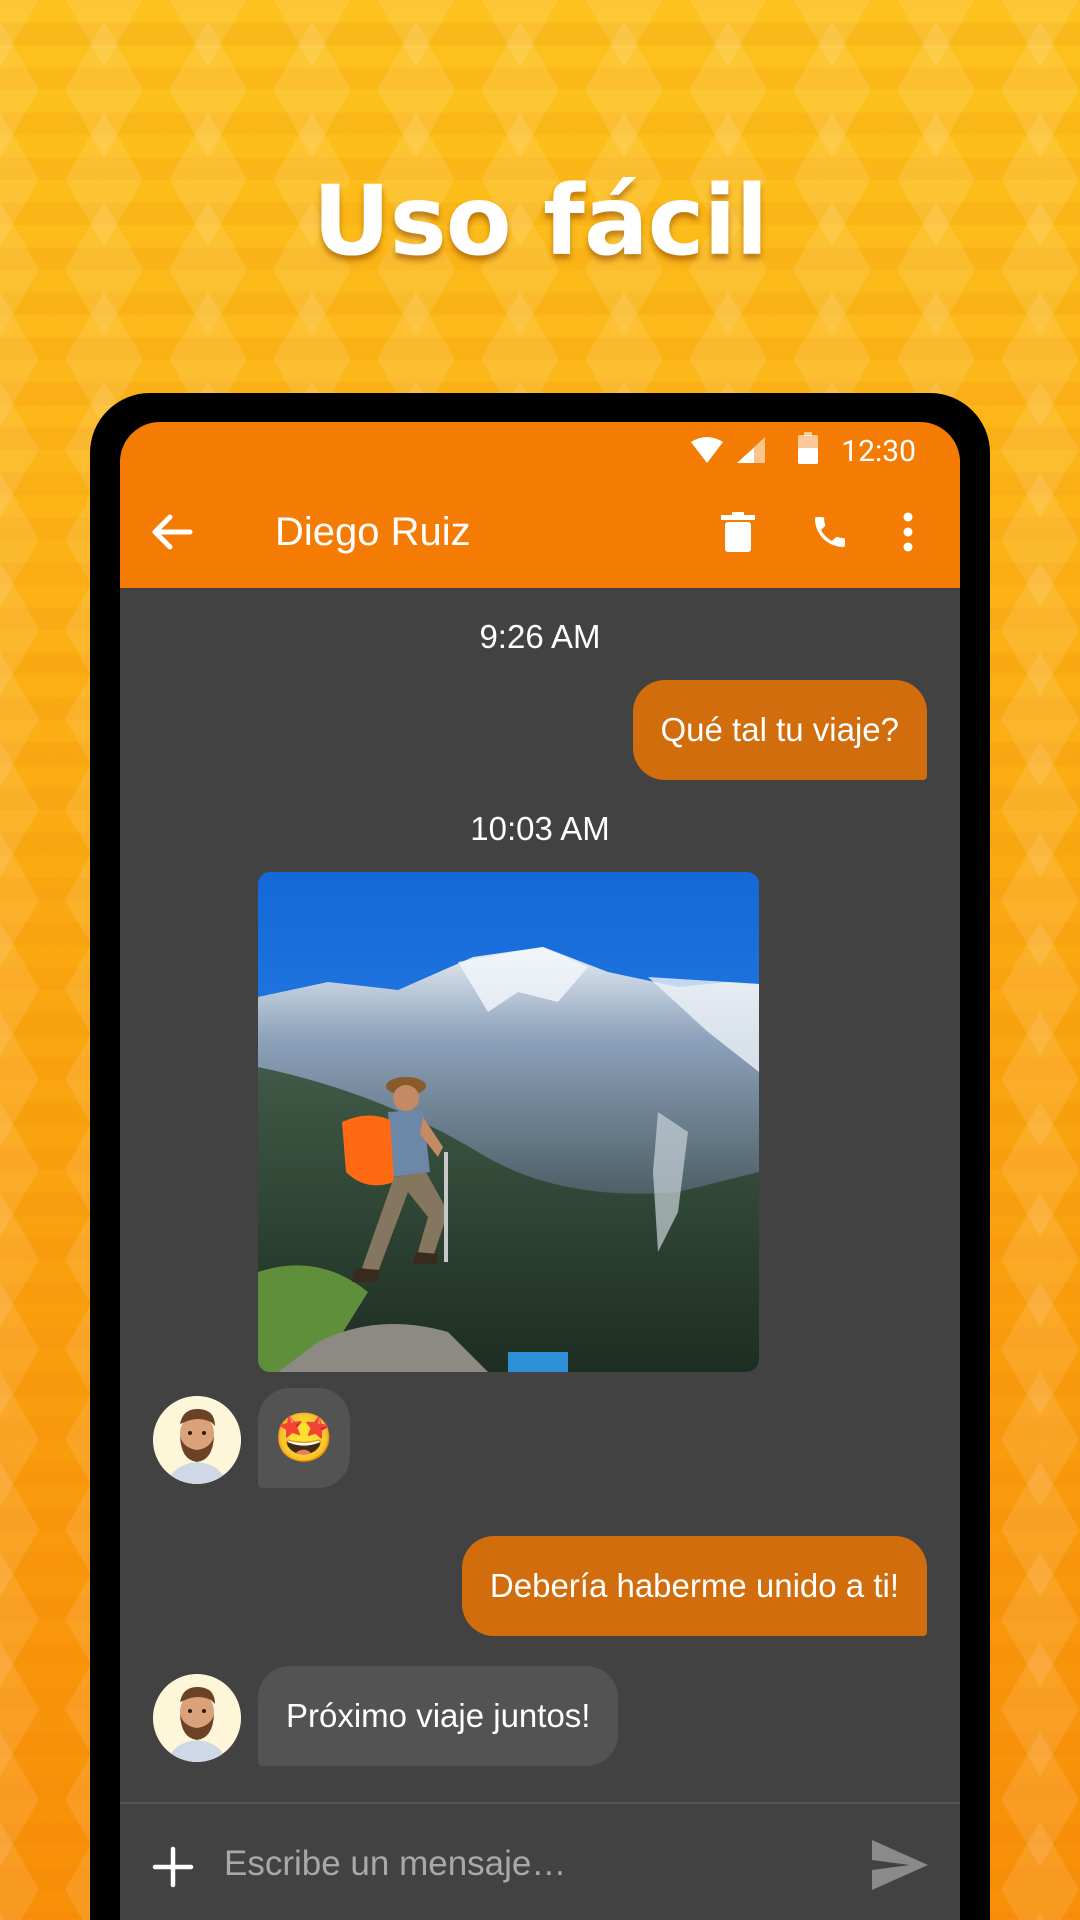  Describe the element at coordinates (540, 532) in the screenshot. I see `toolbar: Diego Ruiz` at that location.